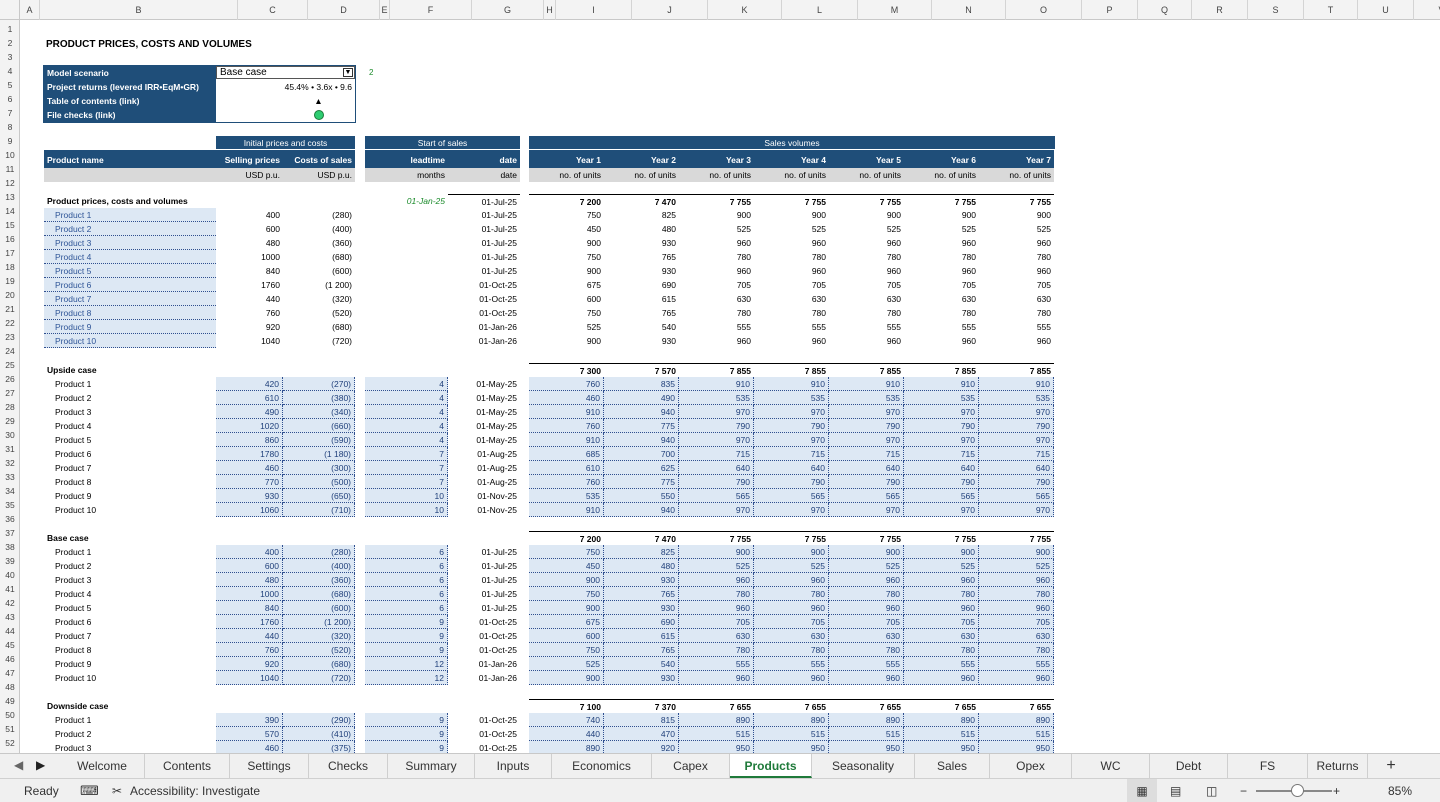 Image resolution: width=1440 pixels, height=802 pixels. What do you see at coordinates (9, 477) in the screenshot?
I see `row-header: 33` at bounding box center [9, 477].